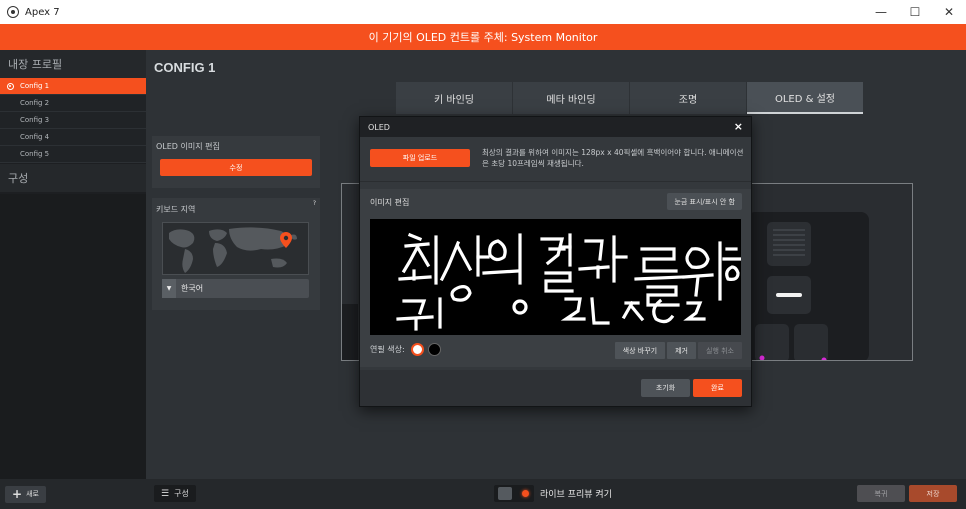  What do you see at coordinates (35, 137) in the screenshot?
I see `sidebar-item-label: Config 4` at bounding box center [35, 137].